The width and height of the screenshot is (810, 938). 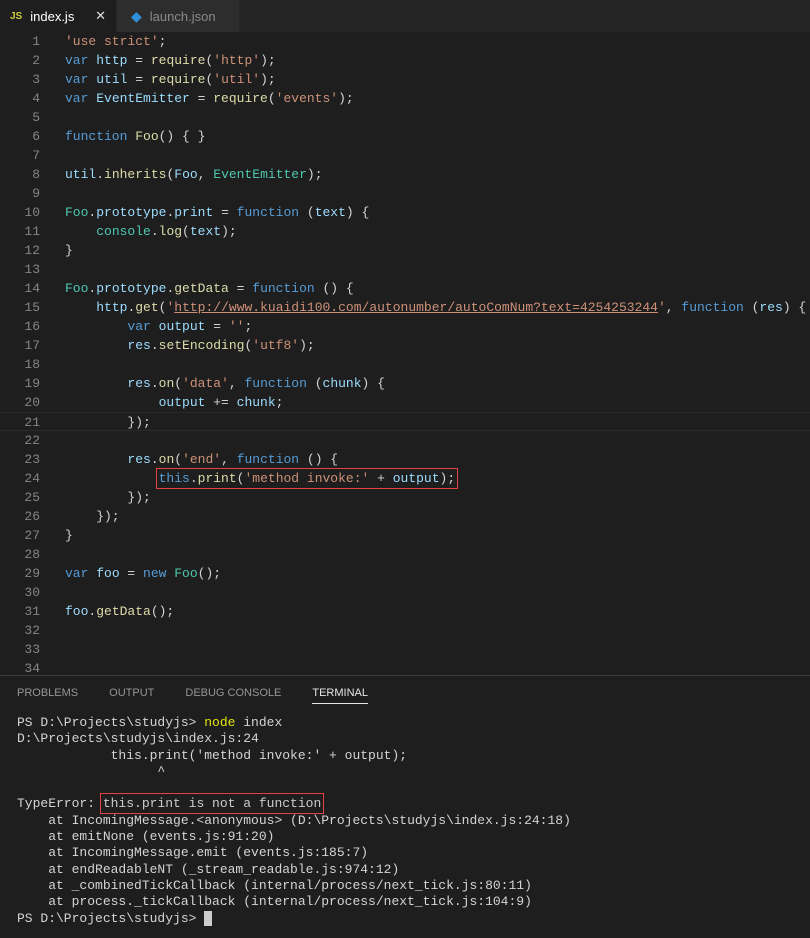 I want to click on code-text: var util = require('util');, so click(x=170, y=79).